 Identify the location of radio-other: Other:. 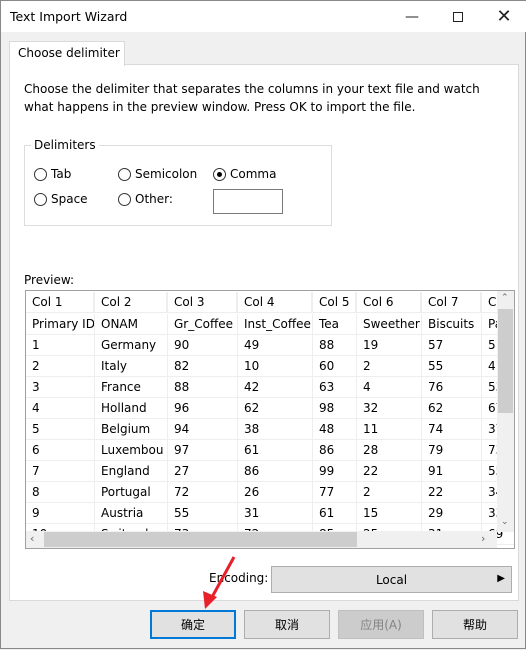
(145, 199).